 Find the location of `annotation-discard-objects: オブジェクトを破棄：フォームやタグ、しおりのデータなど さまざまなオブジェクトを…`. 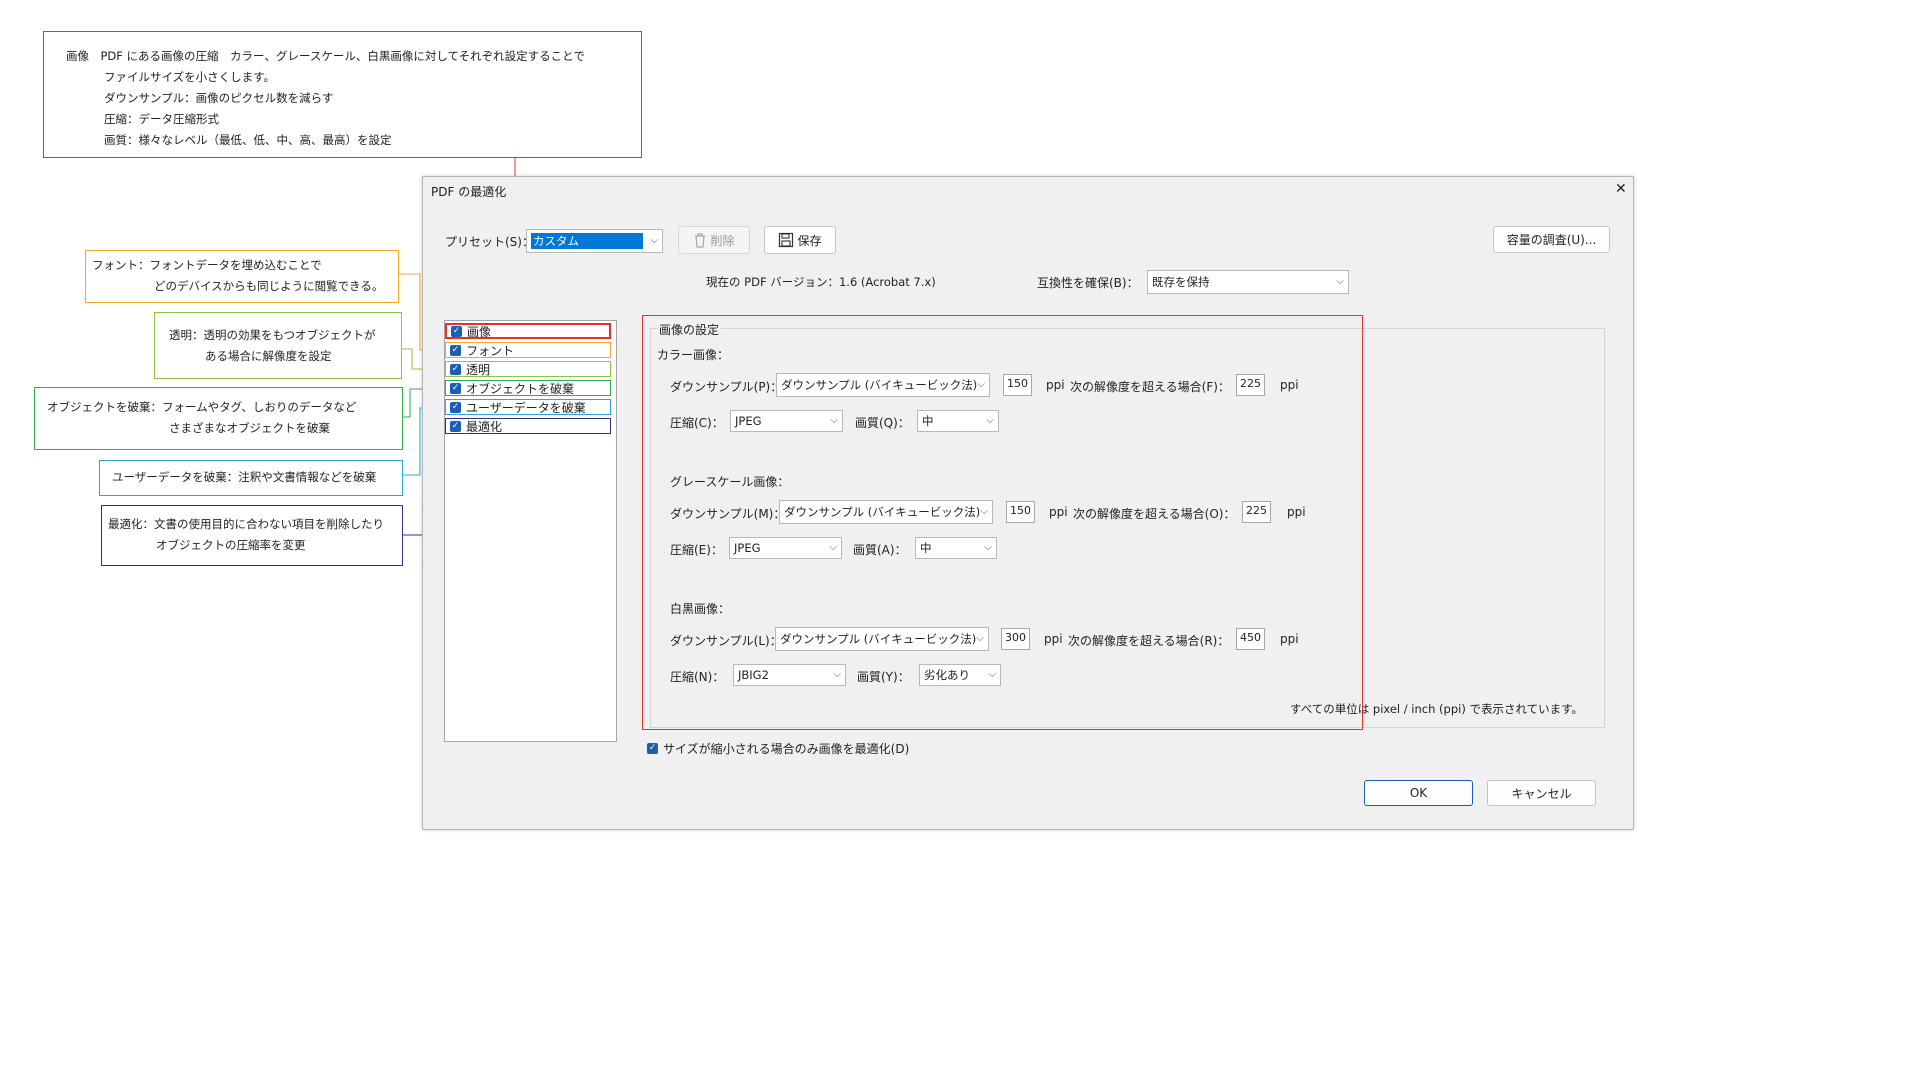

annotation-discard-objects: オブジェクトを破棄：フォームやタグ、しおりのデータなど さまざまなオブジェクトを… is located at coordinates (218, 418).